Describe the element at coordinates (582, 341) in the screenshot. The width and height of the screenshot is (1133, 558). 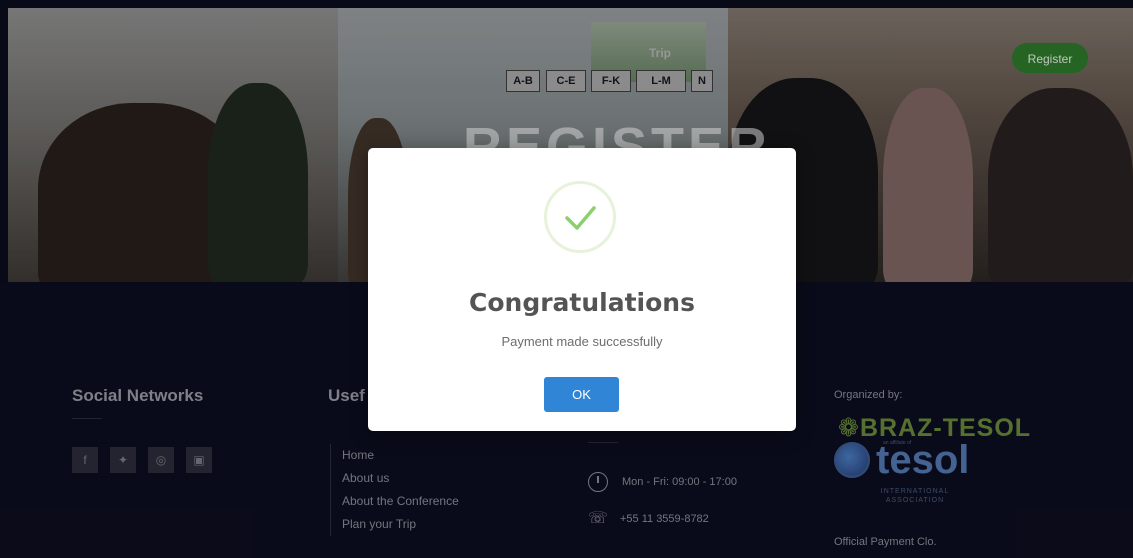
I see `modal-message: Payment made successfully` at that location.